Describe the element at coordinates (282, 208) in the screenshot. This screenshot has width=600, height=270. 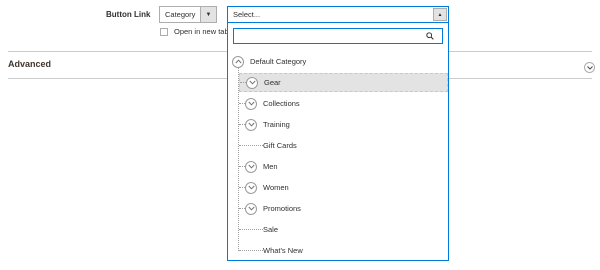
I see `tree-item-label: Promotions` at that location.